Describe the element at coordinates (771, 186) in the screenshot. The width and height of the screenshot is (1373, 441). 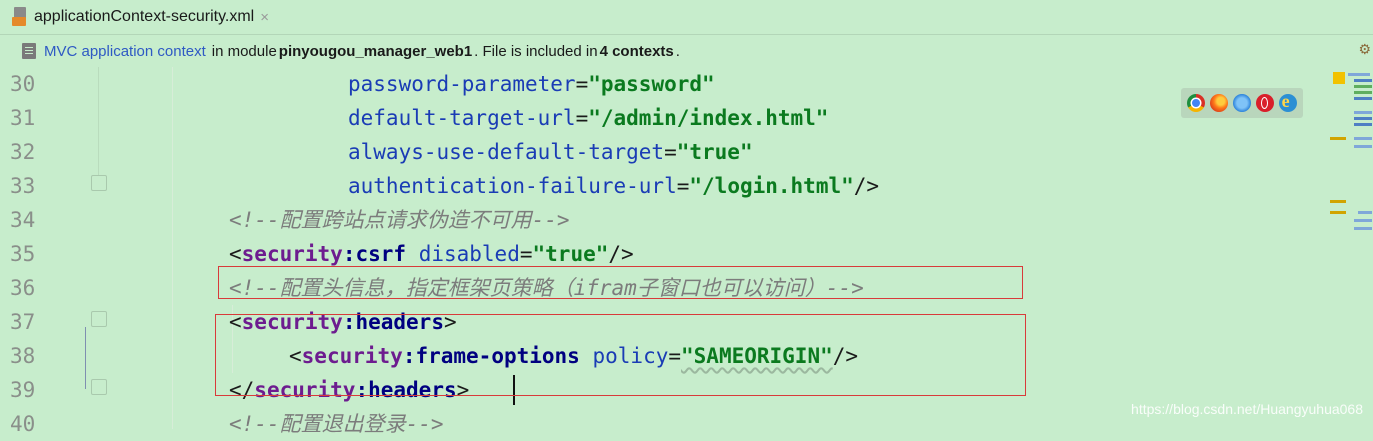
I see `attribute-value: "/login.html"` at that location.